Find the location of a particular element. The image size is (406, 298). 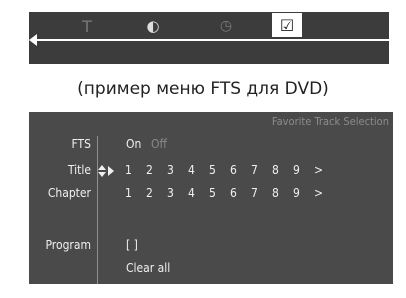

right-arrow-icon is located at coordinates (111, 171).